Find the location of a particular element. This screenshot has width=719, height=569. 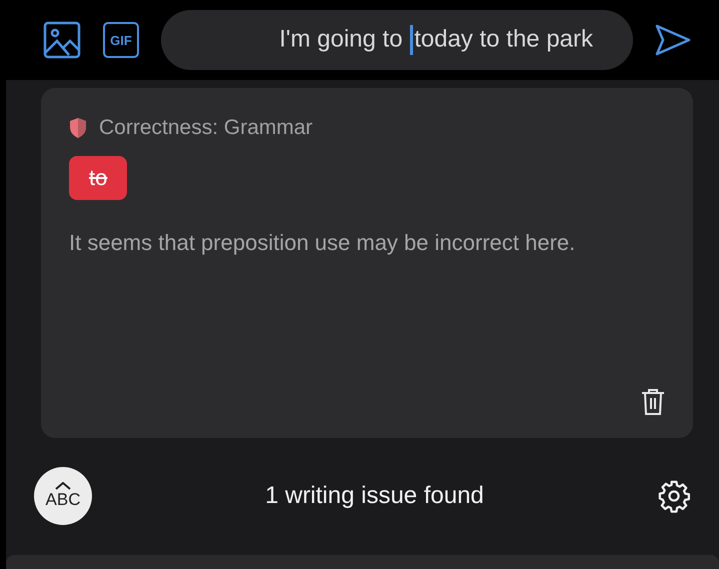

trash-icon is located at coordinates (653, 402).